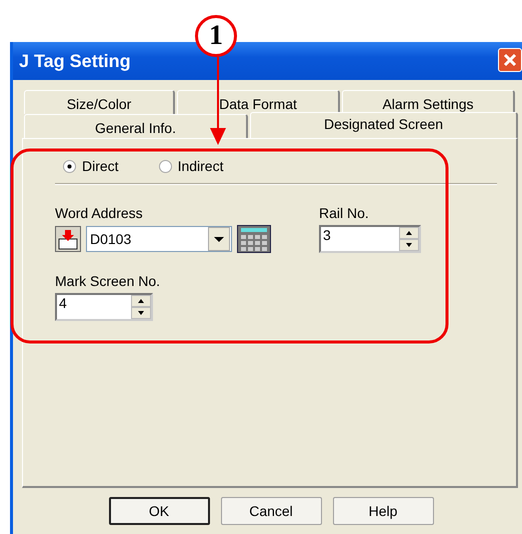 This screenshot has width=522, height=534. Describe the element at coordinates (383, 511) in the screenshot. I see `dialog-button: Help` at that location.